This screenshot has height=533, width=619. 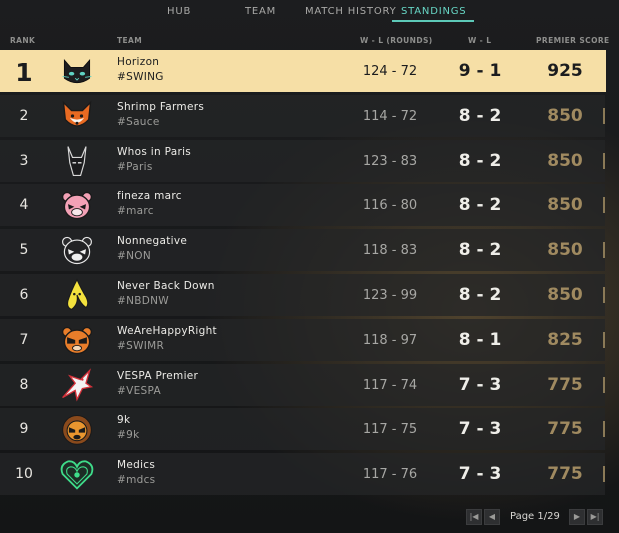 What do you see at coordinates (302, 474) in the screenshot?
I see `table-row: 10 Medics #mdcs 117 - 76 7 - 3 775` at bounding box center [302, 474].